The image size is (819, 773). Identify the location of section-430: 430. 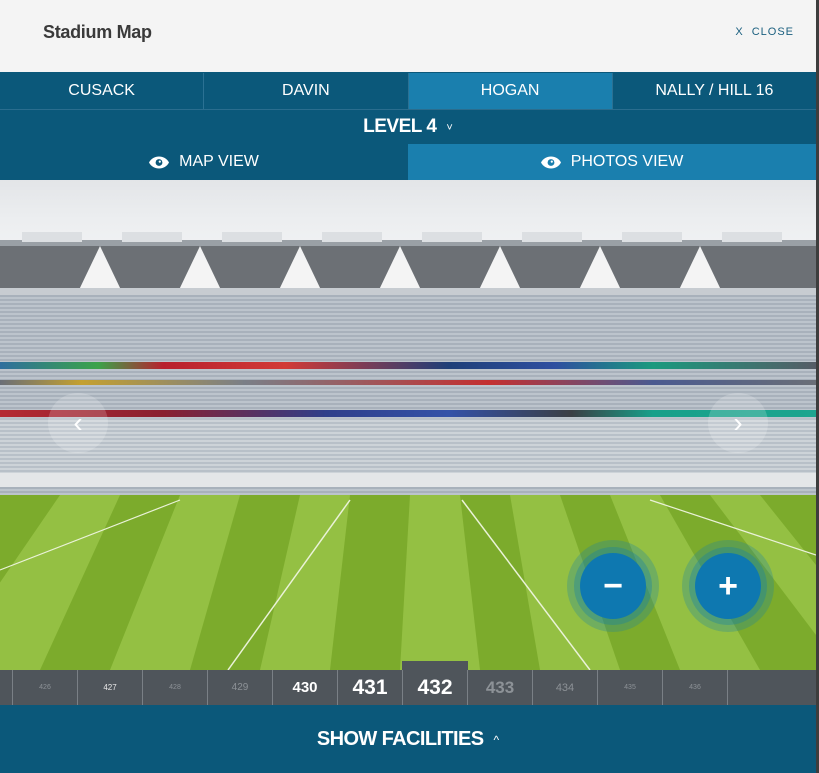
(305, 687).